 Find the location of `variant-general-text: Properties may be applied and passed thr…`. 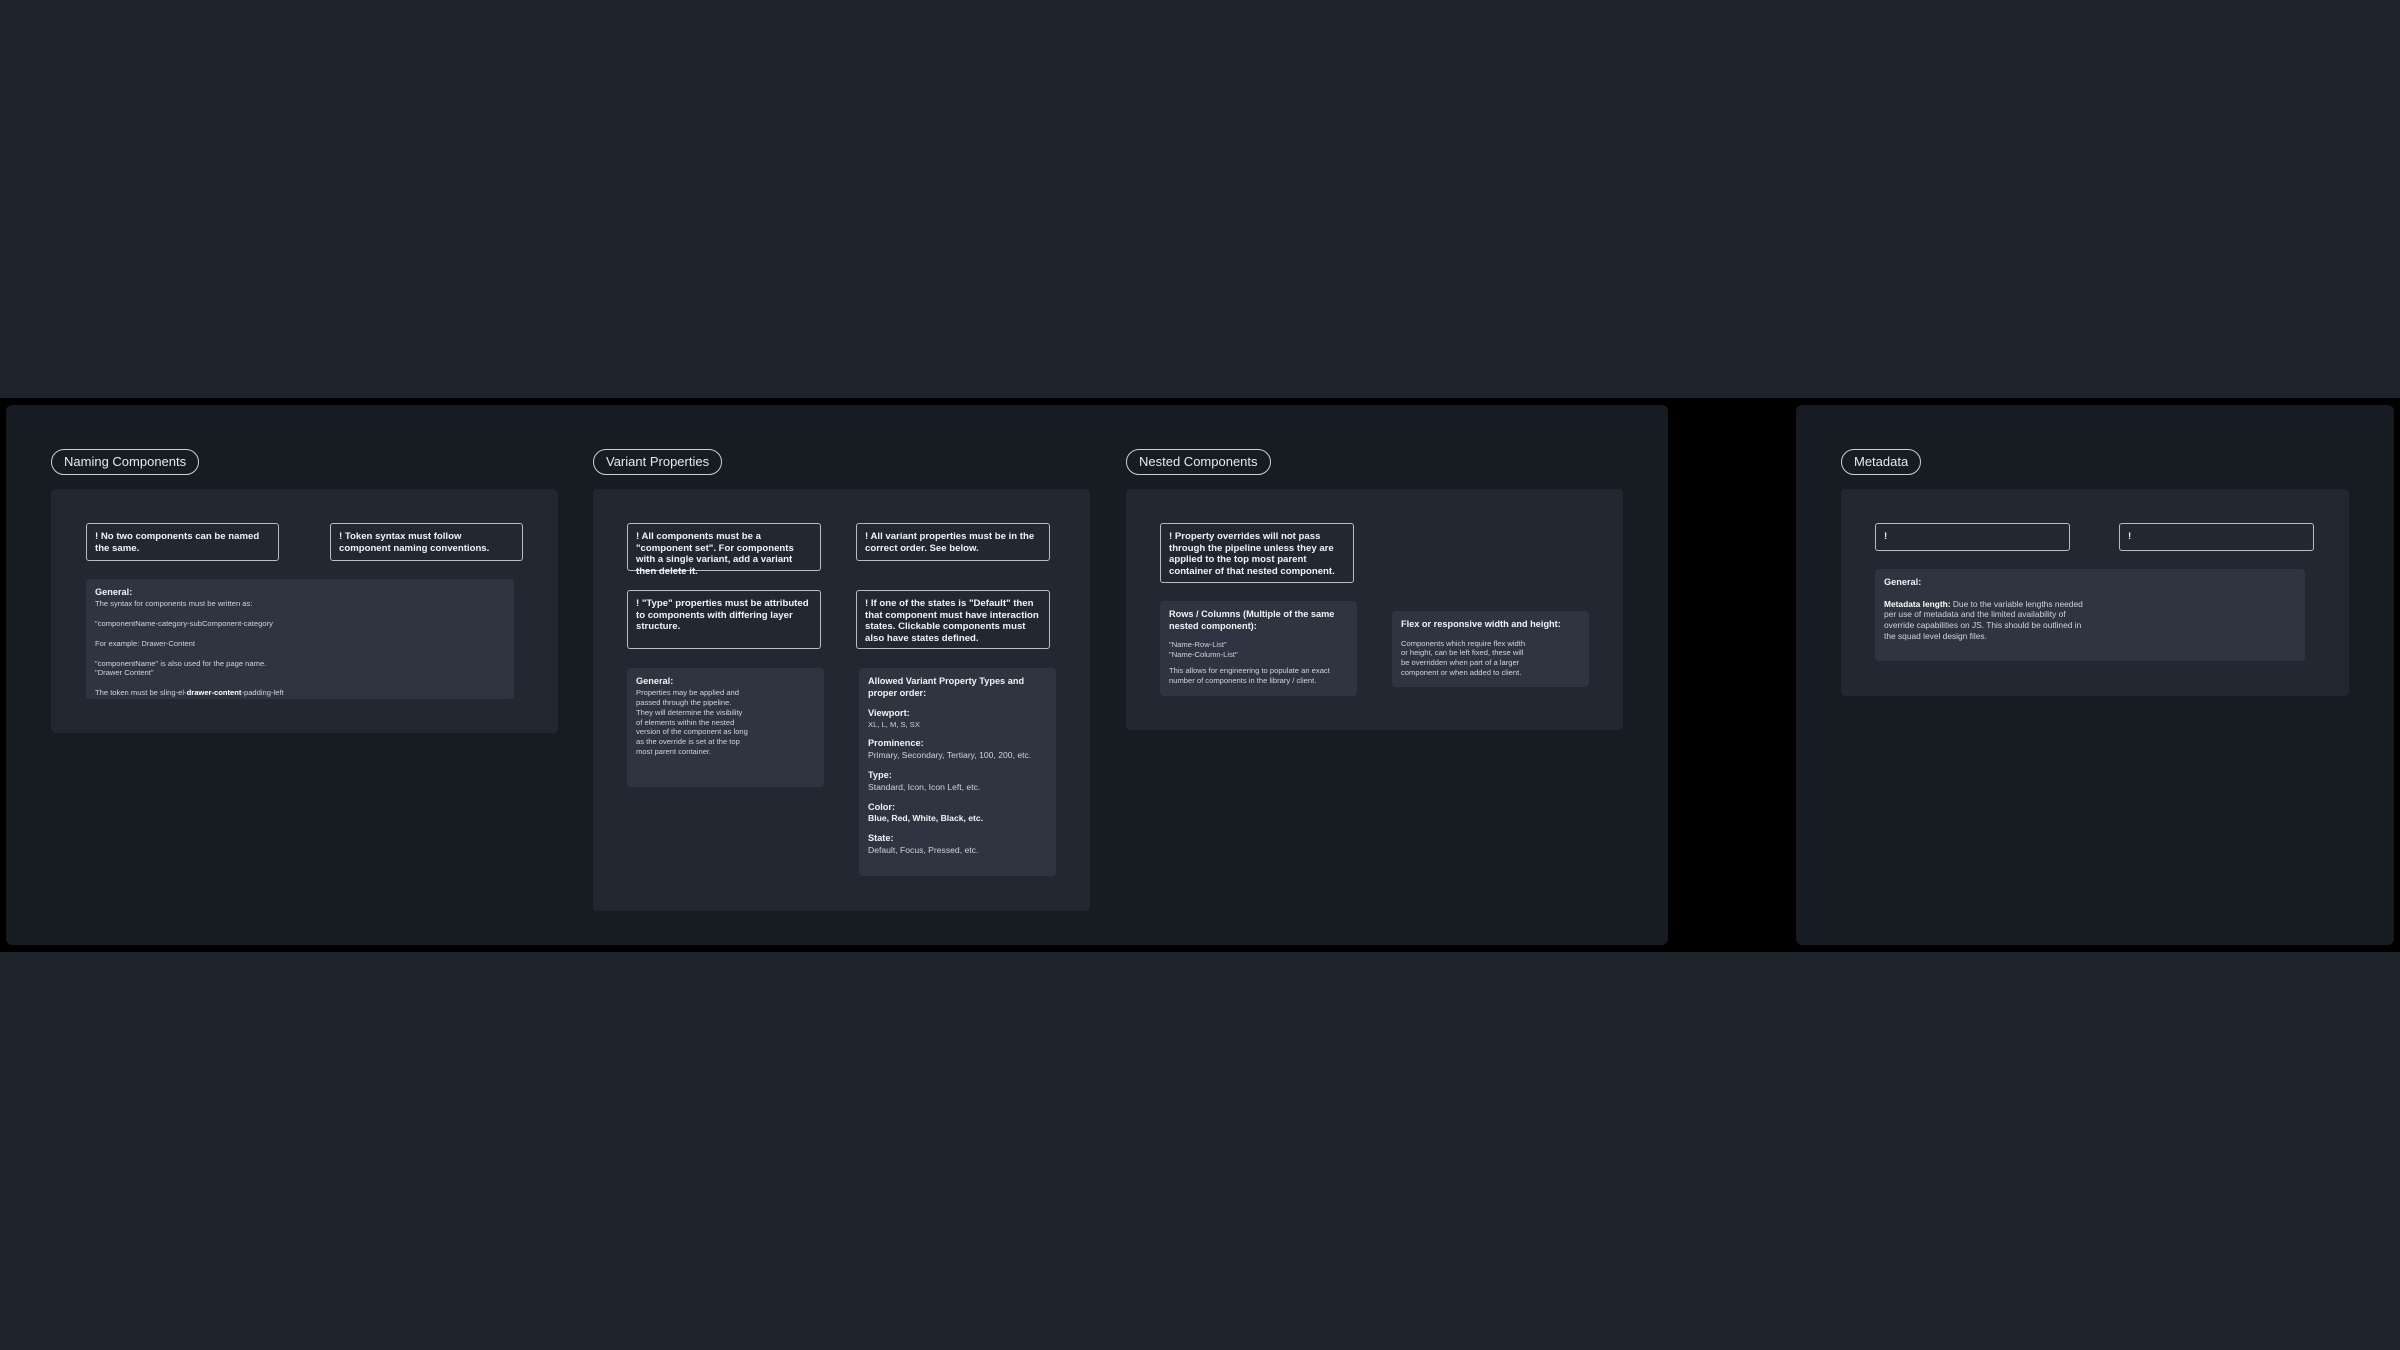

variant-general-text: Properties may be applied and passed thr… is located at coordinates (692, 722).